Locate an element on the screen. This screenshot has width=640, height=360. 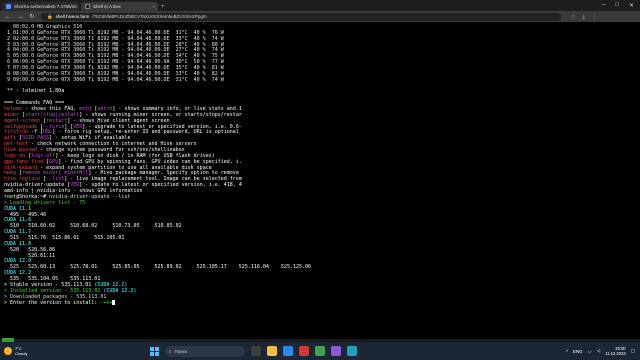
tab-shell-in-a-box: Shell In A Box × is located at coordinates (119, 6).